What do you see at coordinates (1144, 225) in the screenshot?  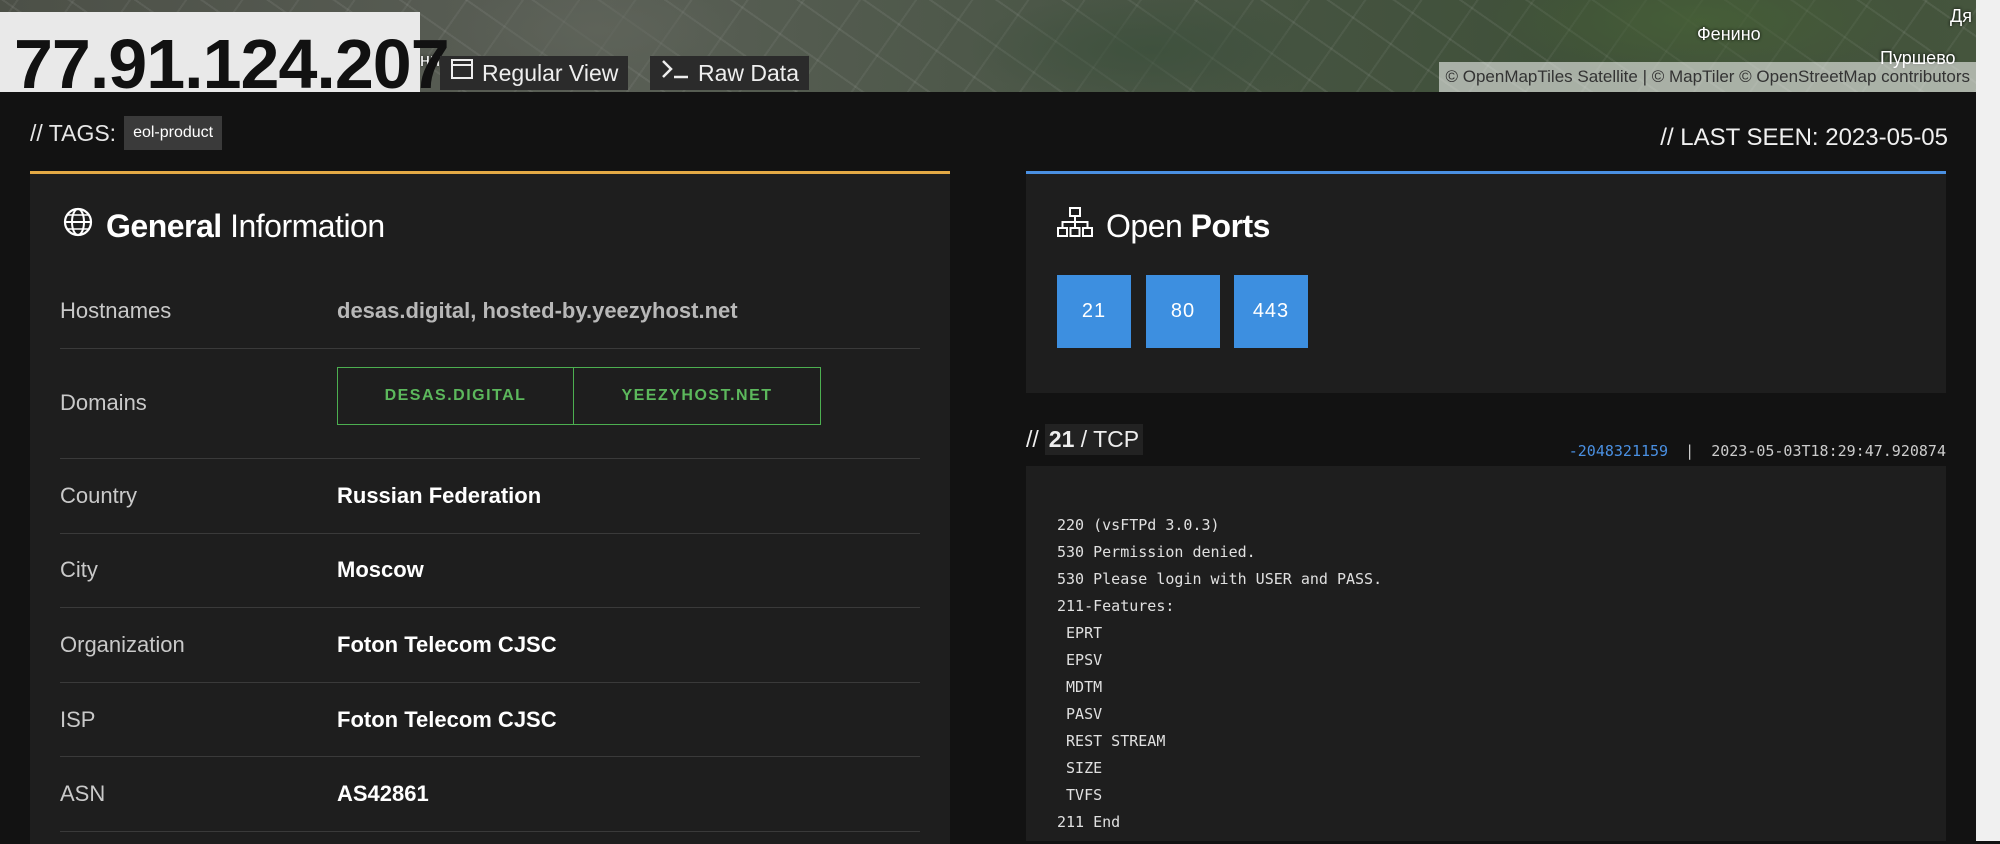 I see `ports-title-rest: Open` at bounding box center [1144, 225].